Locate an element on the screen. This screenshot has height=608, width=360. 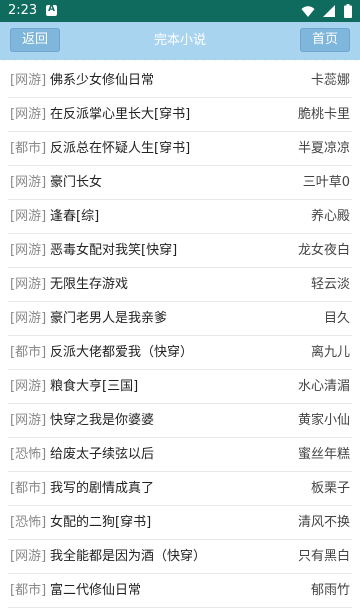
book-list-item: [都市] 反派总在怀疑人生[穿书] 半夏凉凉 is located at coordinates (180, 149).